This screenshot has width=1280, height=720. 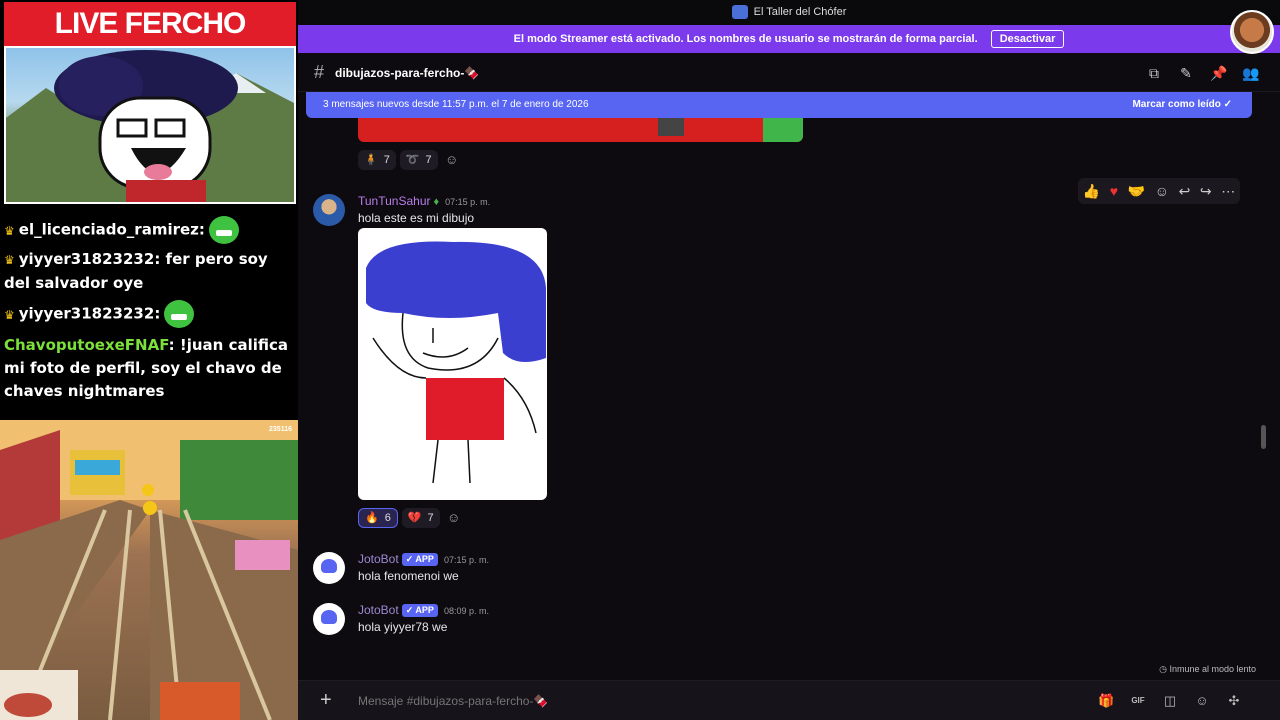 What do you see at coordinates (739, 12) in the screenshot?
I see `server-icon` at bounding box center [739, 12].